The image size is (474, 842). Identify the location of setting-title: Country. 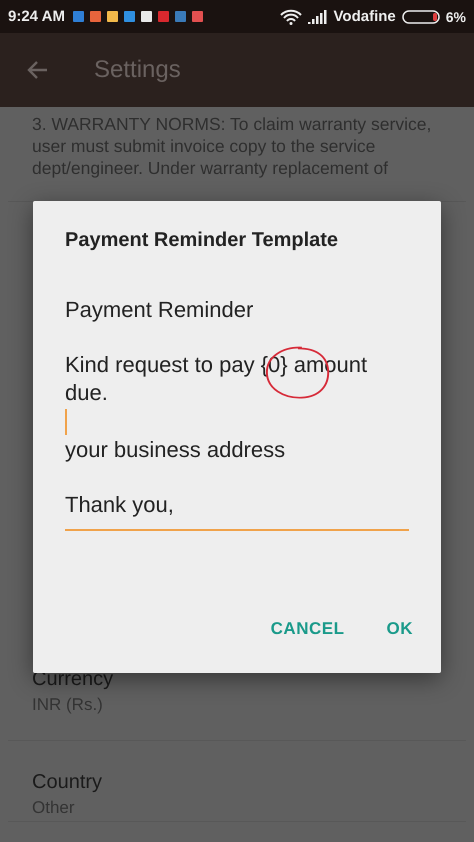
(68, 782).